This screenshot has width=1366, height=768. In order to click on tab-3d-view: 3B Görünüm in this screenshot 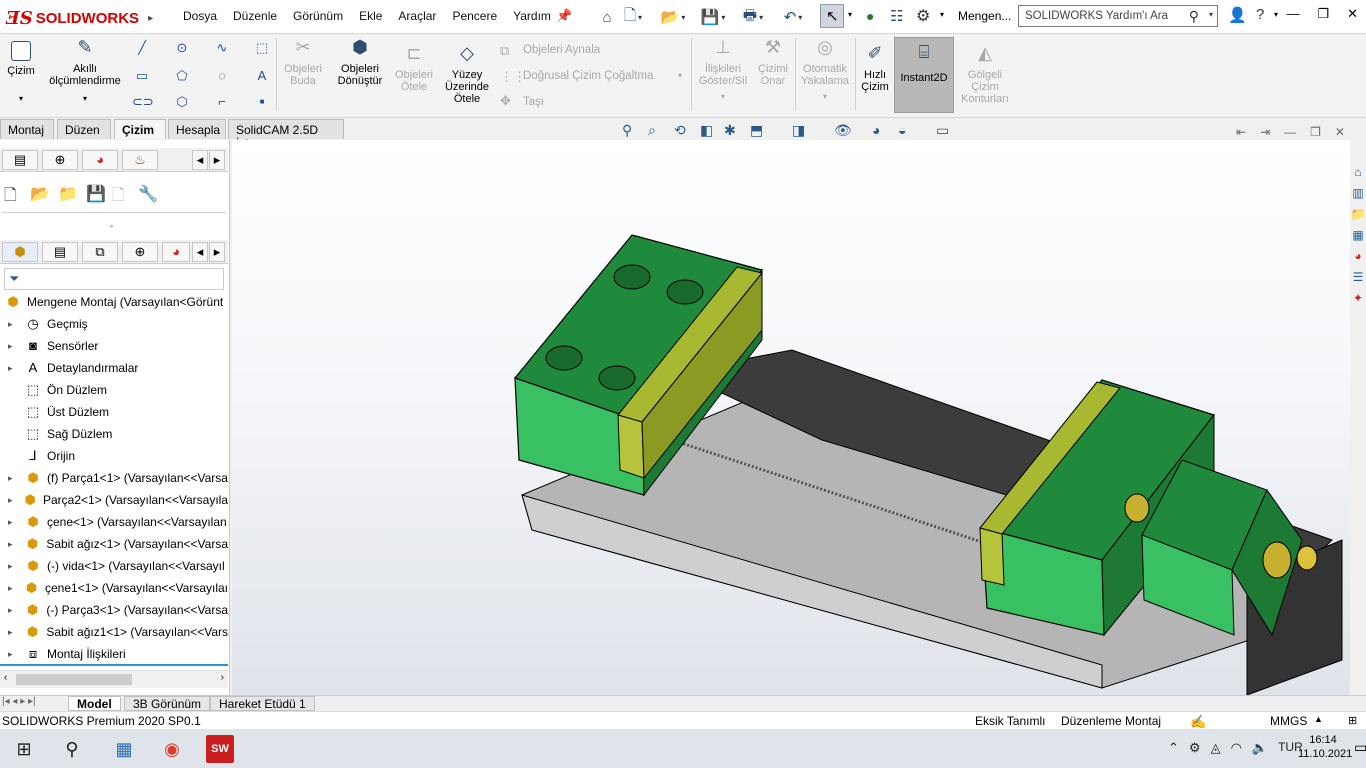, I will do `click(167, 703)`.